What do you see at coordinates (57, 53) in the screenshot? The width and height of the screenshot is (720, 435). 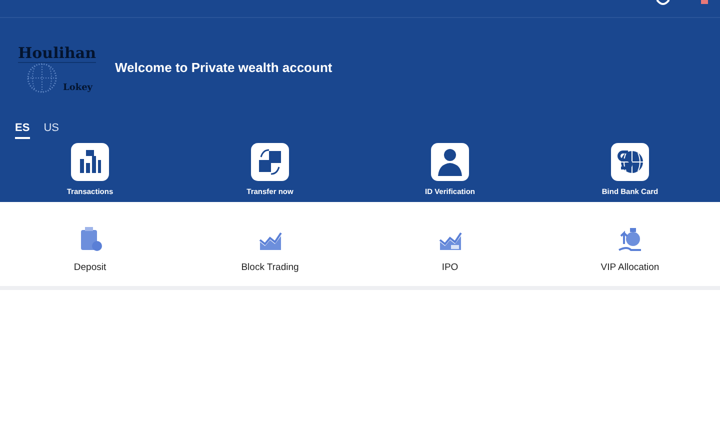 I see `logo-name: Houlihan` at bounding box center [57, 53].